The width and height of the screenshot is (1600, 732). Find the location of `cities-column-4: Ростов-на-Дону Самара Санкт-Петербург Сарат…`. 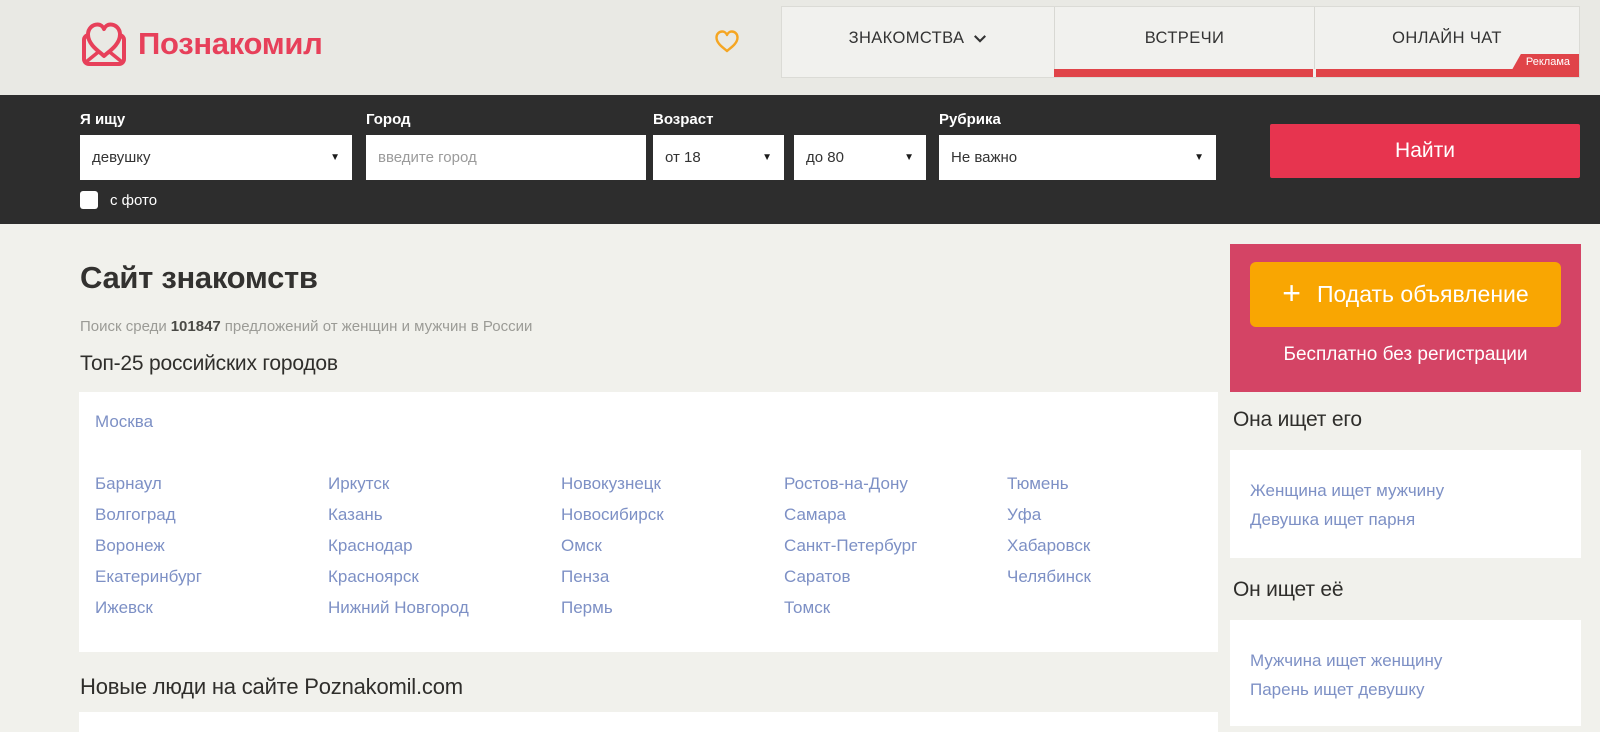

cities-column-4: Ростов-на-Дону Самара Санкт-Петербург Сарат… is located at coordinates (894, 545).